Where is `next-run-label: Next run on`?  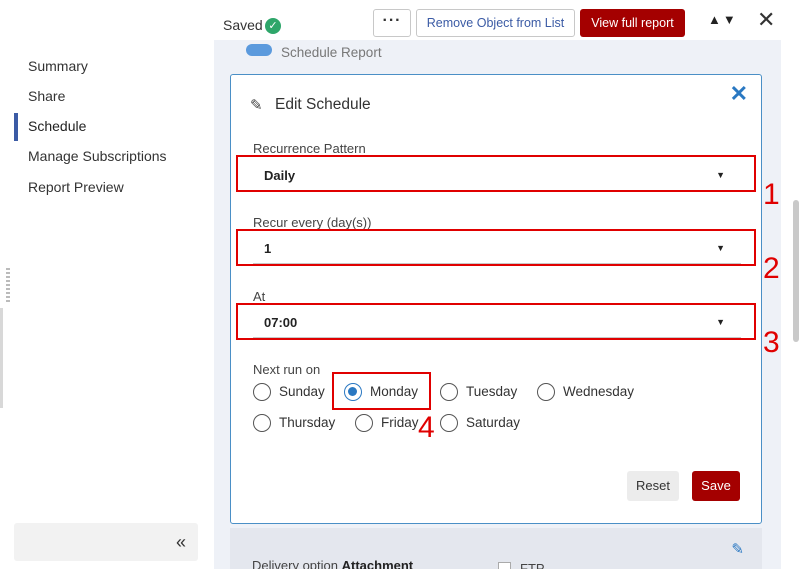
next-run-label: Next run on is located at coordinates (287, 369).